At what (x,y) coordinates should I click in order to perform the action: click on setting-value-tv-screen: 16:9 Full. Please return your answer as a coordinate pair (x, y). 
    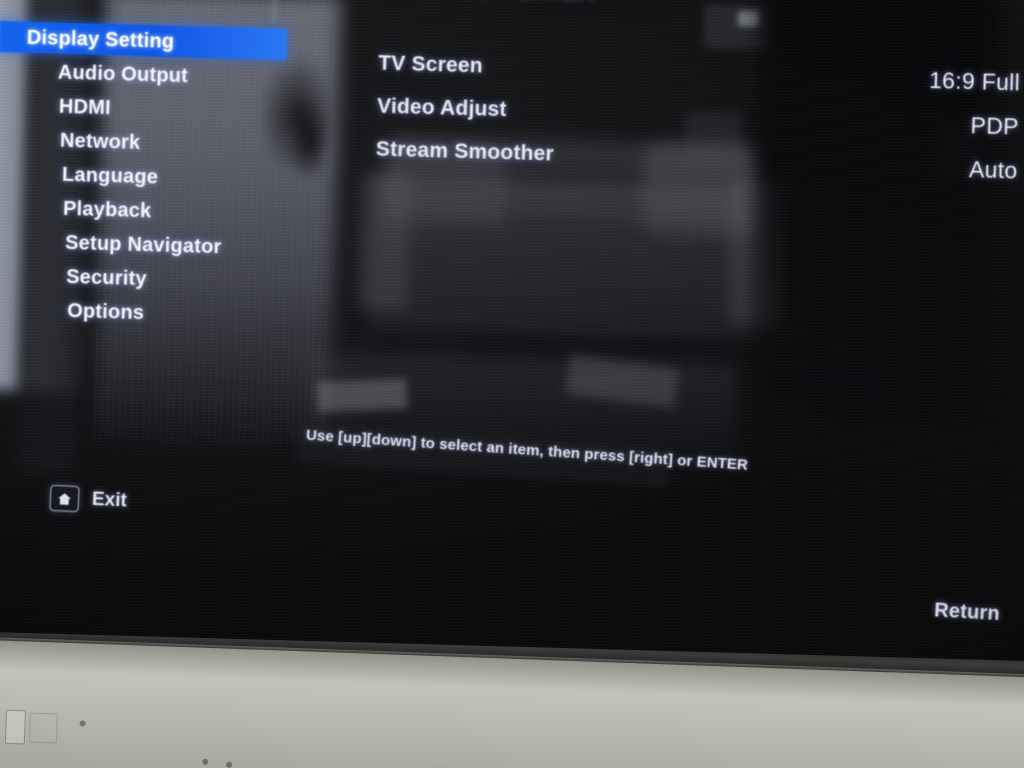
    Looking at the image, I should click on (974, 81).